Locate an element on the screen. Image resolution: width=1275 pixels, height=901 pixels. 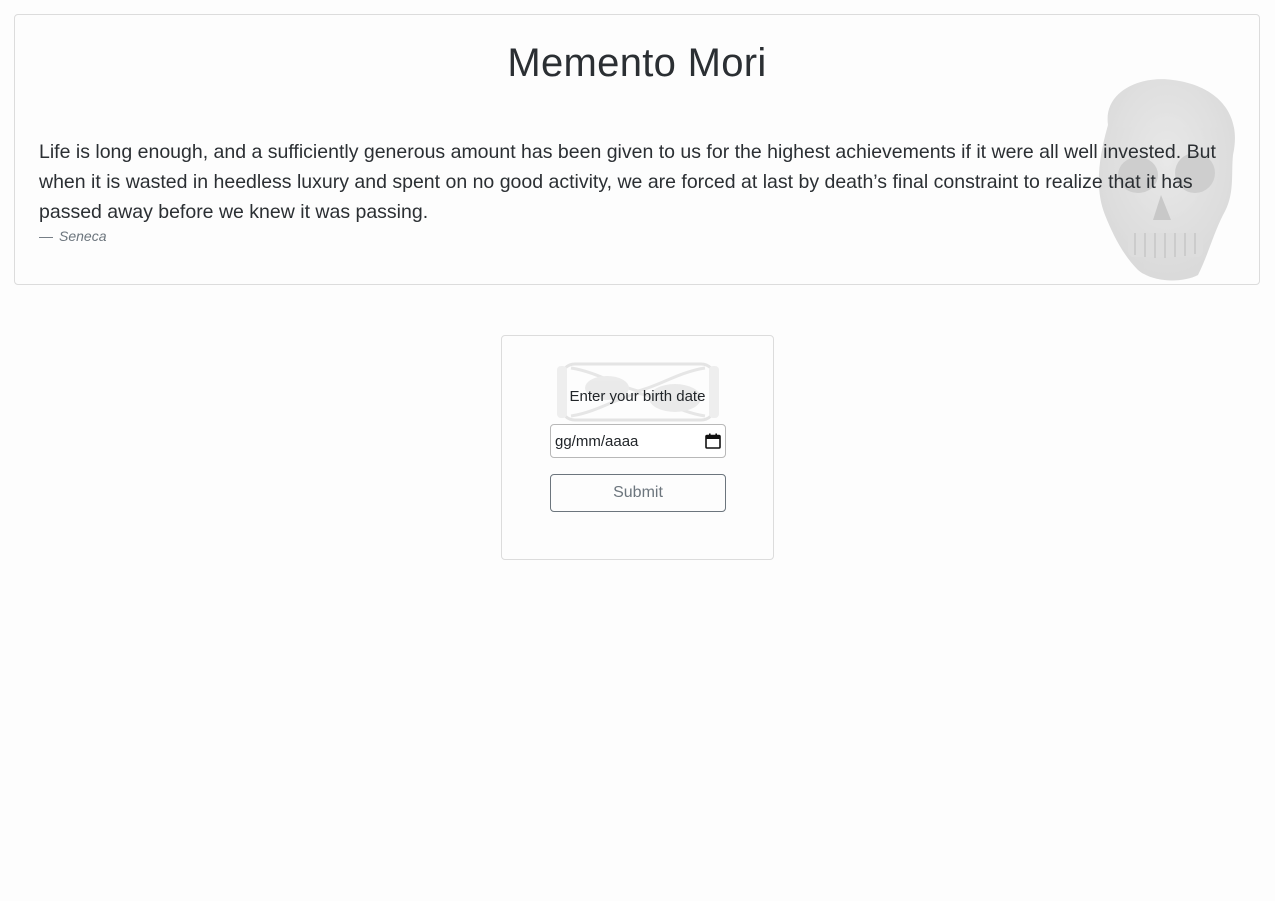
birth-date-label: Enter your birth date is located at coordinates (637, 396).